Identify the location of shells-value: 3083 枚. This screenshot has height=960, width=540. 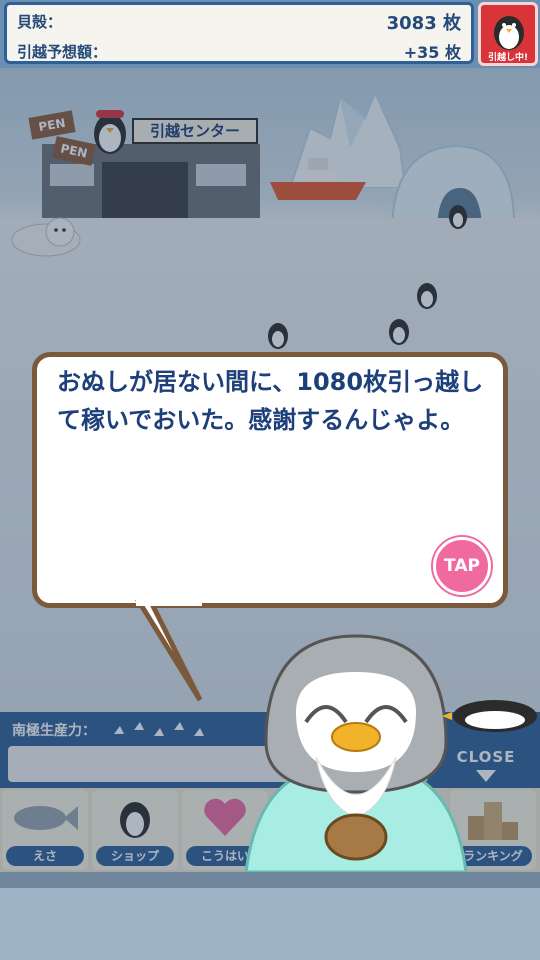
(423, 23).